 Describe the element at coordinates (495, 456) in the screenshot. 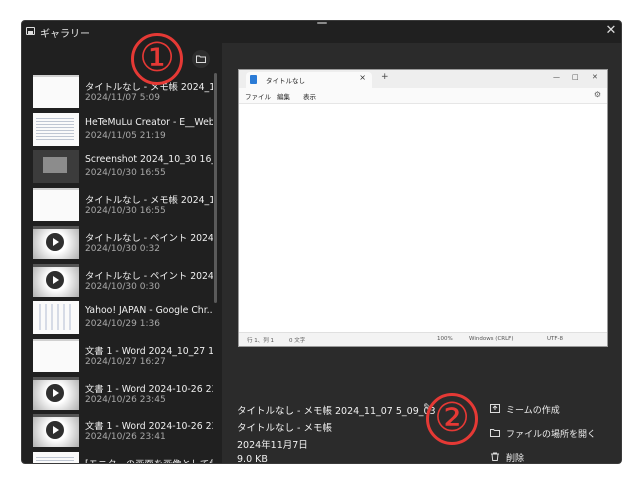

I see `trash-icon` at that location.